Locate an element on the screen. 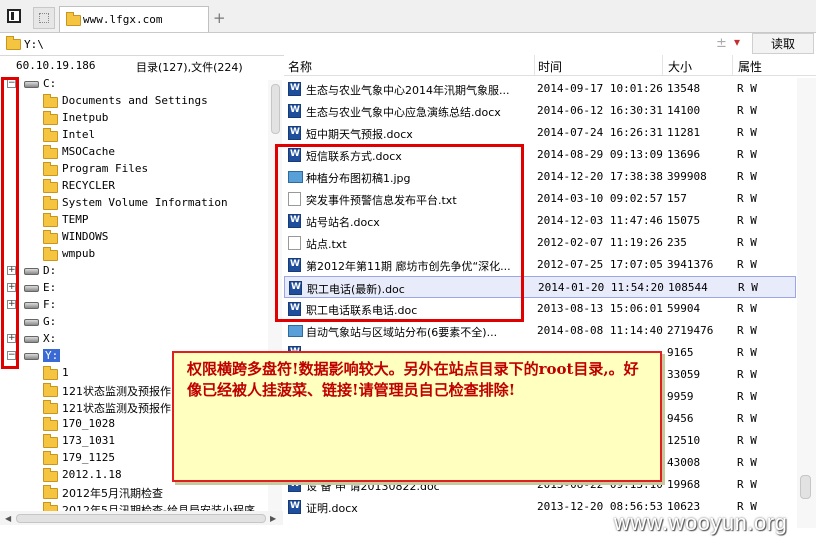 The image size is (816, 551). tree-drive-e: + E: is located at coordinates (130, 288).